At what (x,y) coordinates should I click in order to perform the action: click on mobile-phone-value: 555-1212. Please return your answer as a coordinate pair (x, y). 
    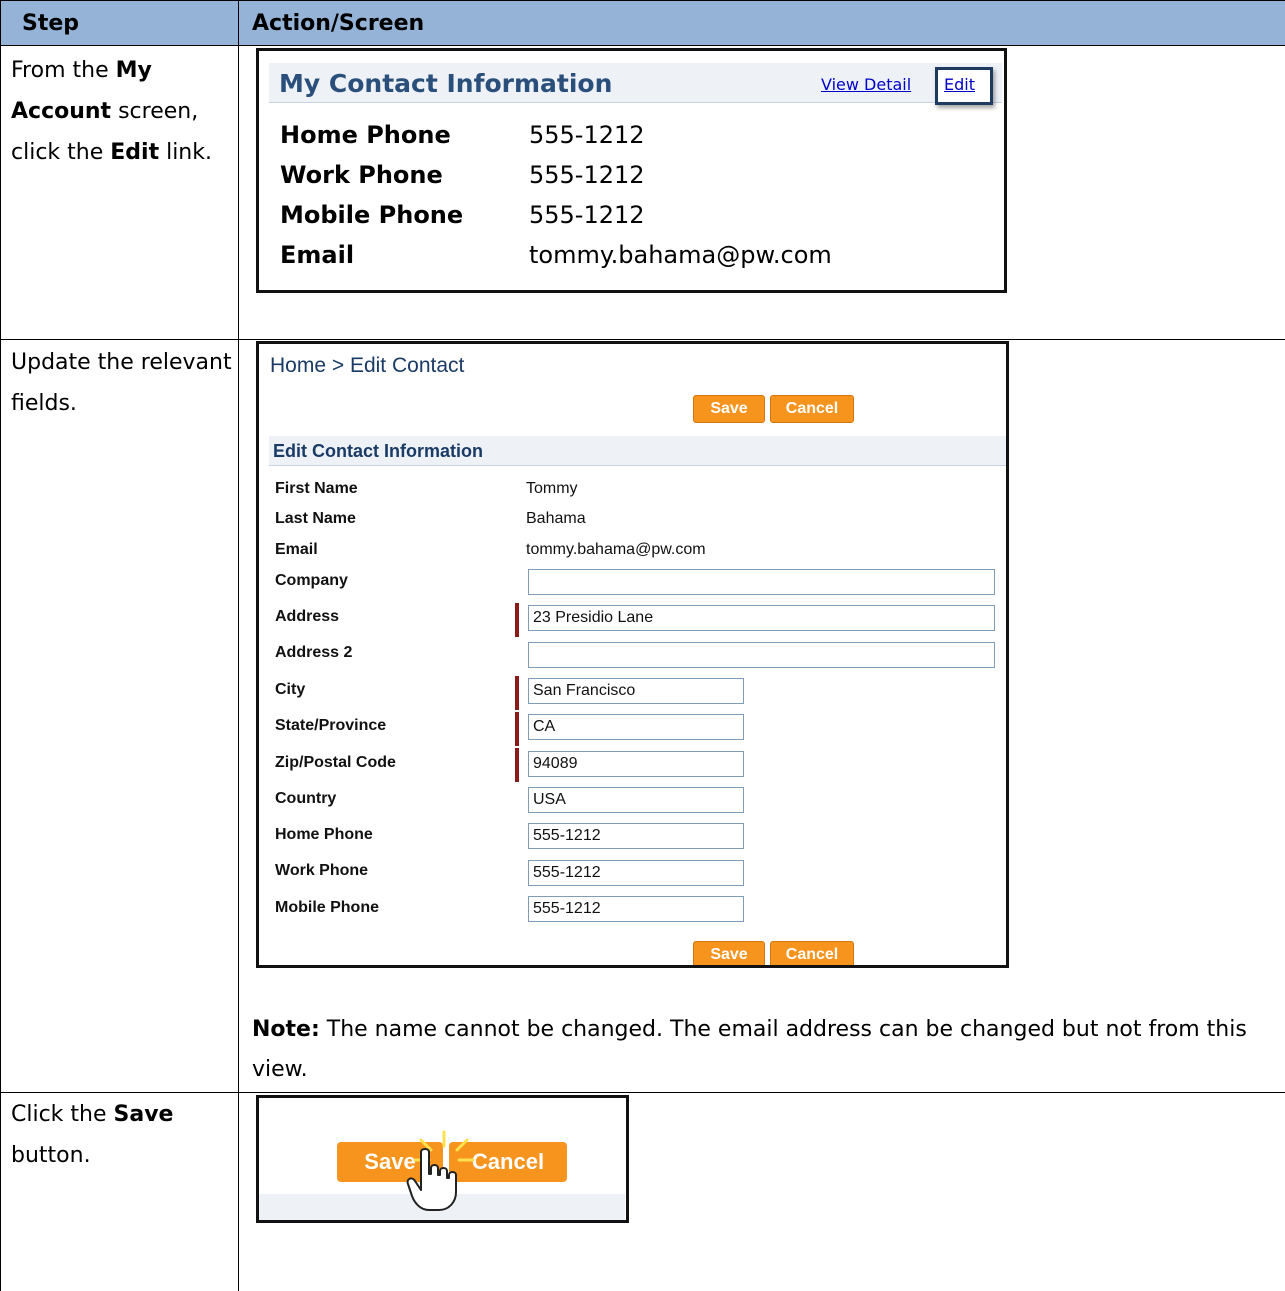
    Looking at the image, I should click on (587, 215).